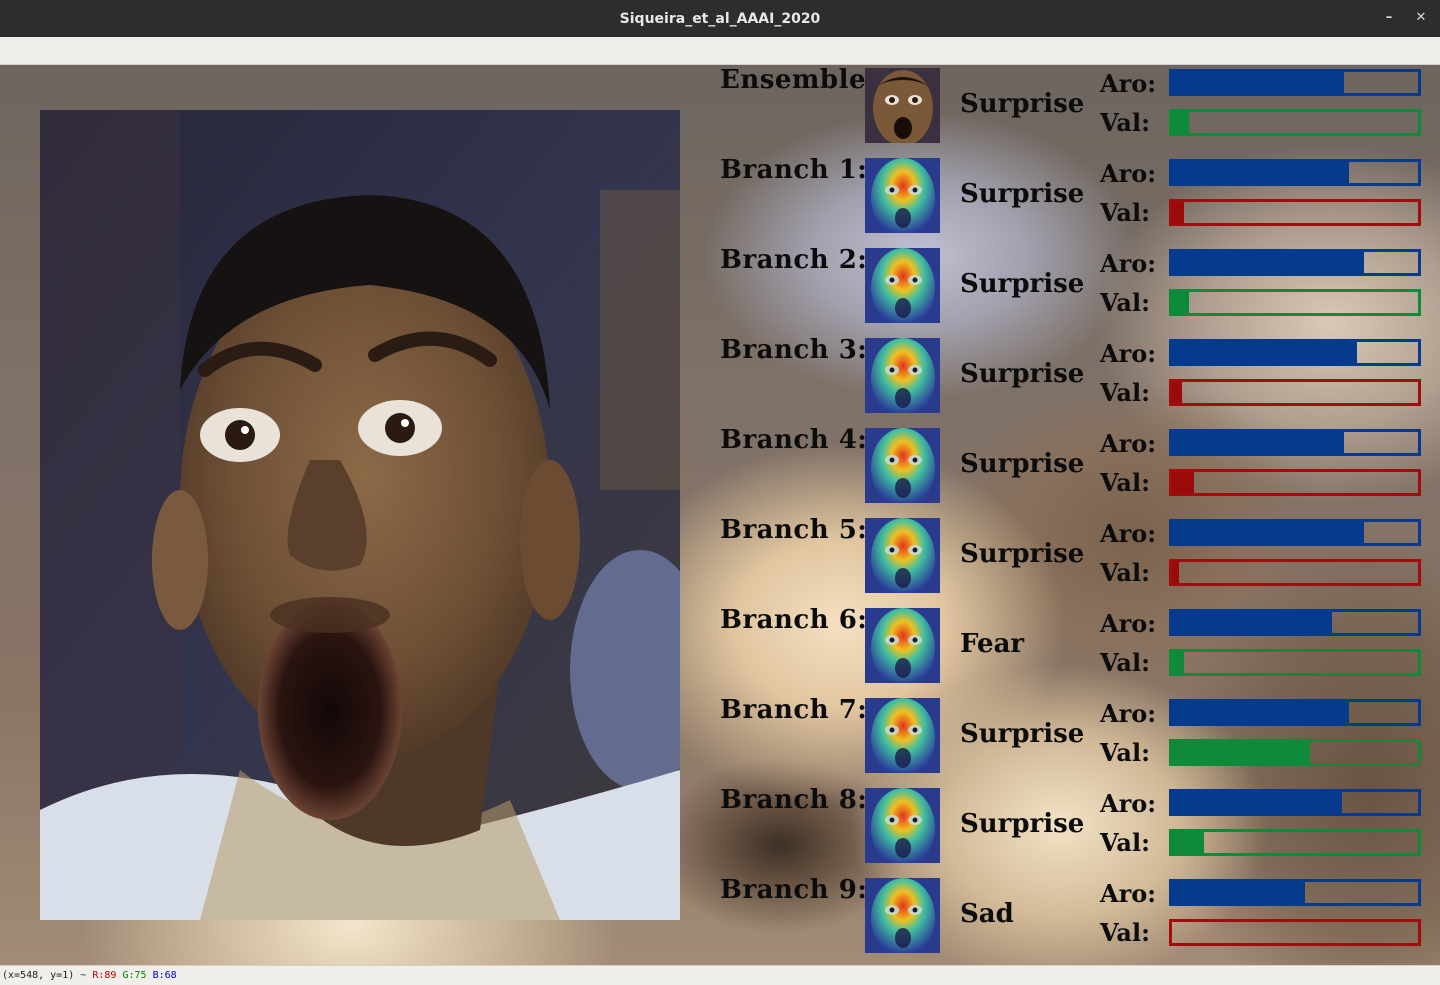 Image resolution: width=1440 pixels, height=985 pixels. What do you see at coordinates (134, 975) in the screenshot?
I see `status-green: G:75` at bounding box center [134, 975].